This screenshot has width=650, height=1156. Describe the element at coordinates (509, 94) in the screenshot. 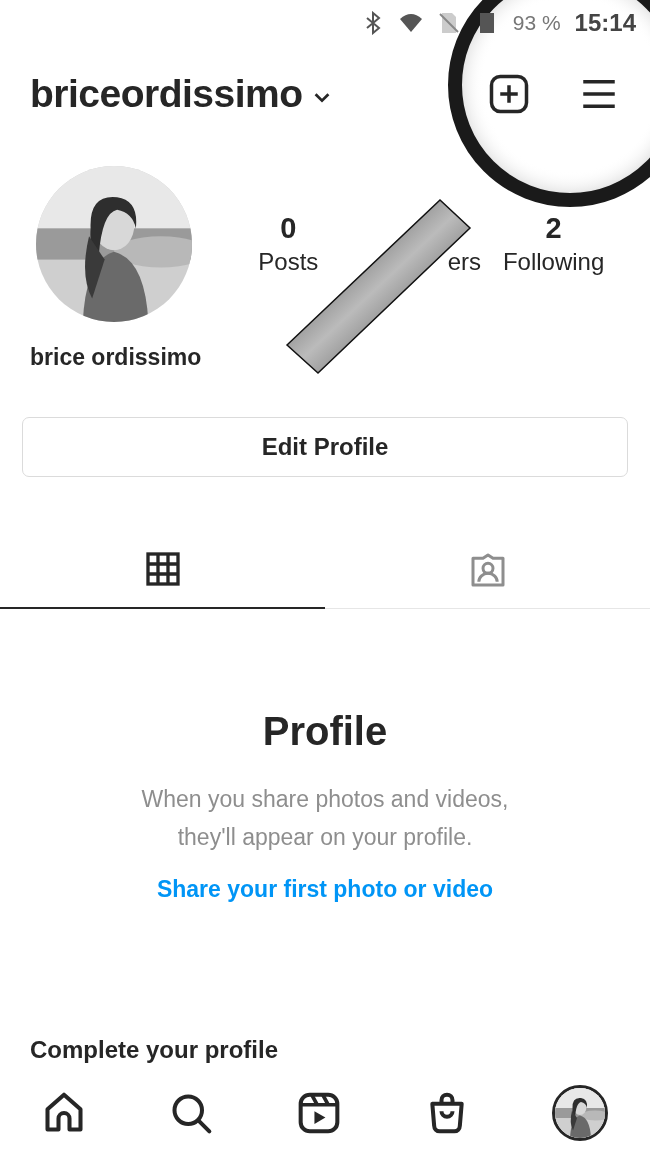

I see `add-icon` at that location.